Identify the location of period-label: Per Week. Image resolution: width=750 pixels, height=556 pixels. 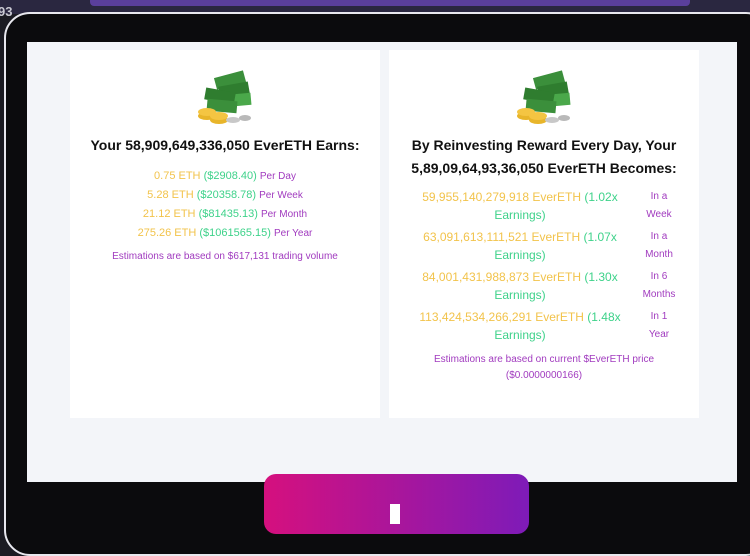
(281, 195).